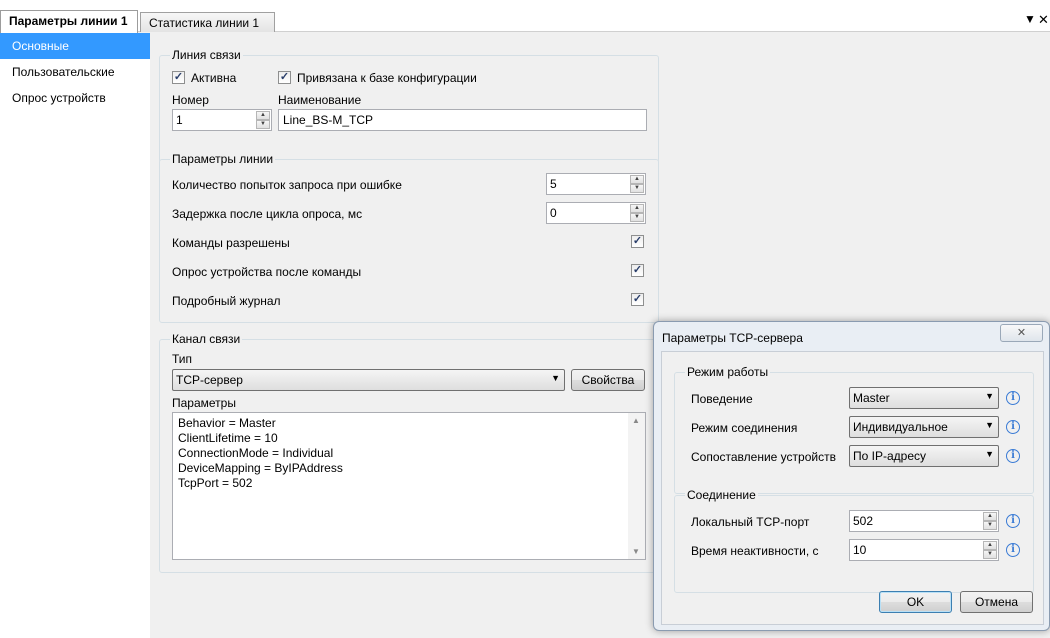 Image resolution: width=1050 pixels, height=638 pixels. What do you see at coordinates (596, 213) in the screenshot?
I see `delay-spinner: 0 ▲ ▼` at bounding box center [596, 213].